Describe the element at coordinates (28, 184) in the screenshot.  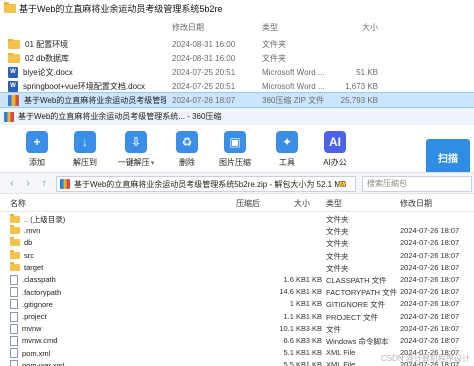
I see `forward-arrow-icon: ›` at that location.